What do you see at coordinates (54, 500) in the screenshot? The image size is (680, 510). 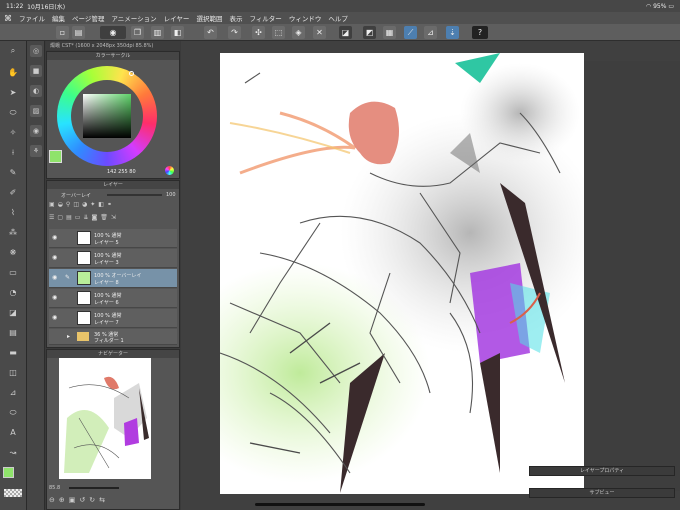 I see `zoom-out-icon: ⊖` at bounding box center [54, 500].